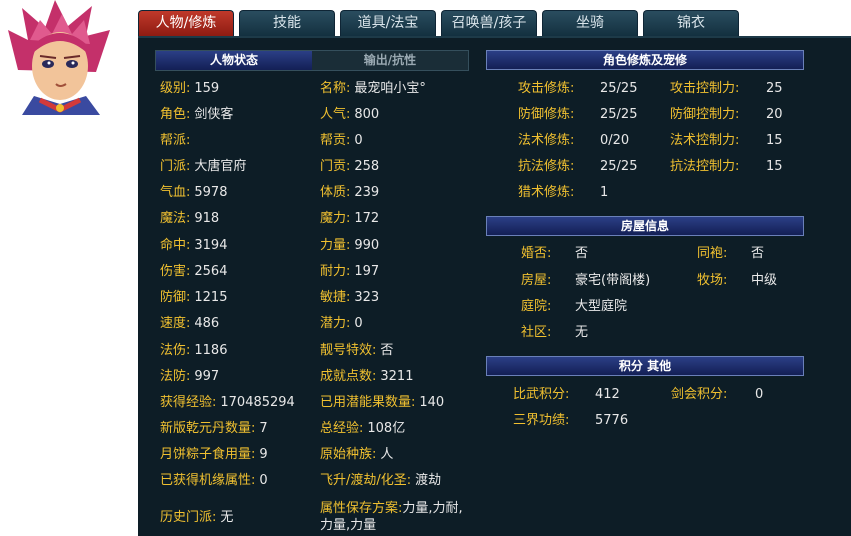 This screenshot has width=851, height=536. Describe the element at coordinates (341, 323) in the screenshot. I see `stat-potential: 潜力: 0` at that location.